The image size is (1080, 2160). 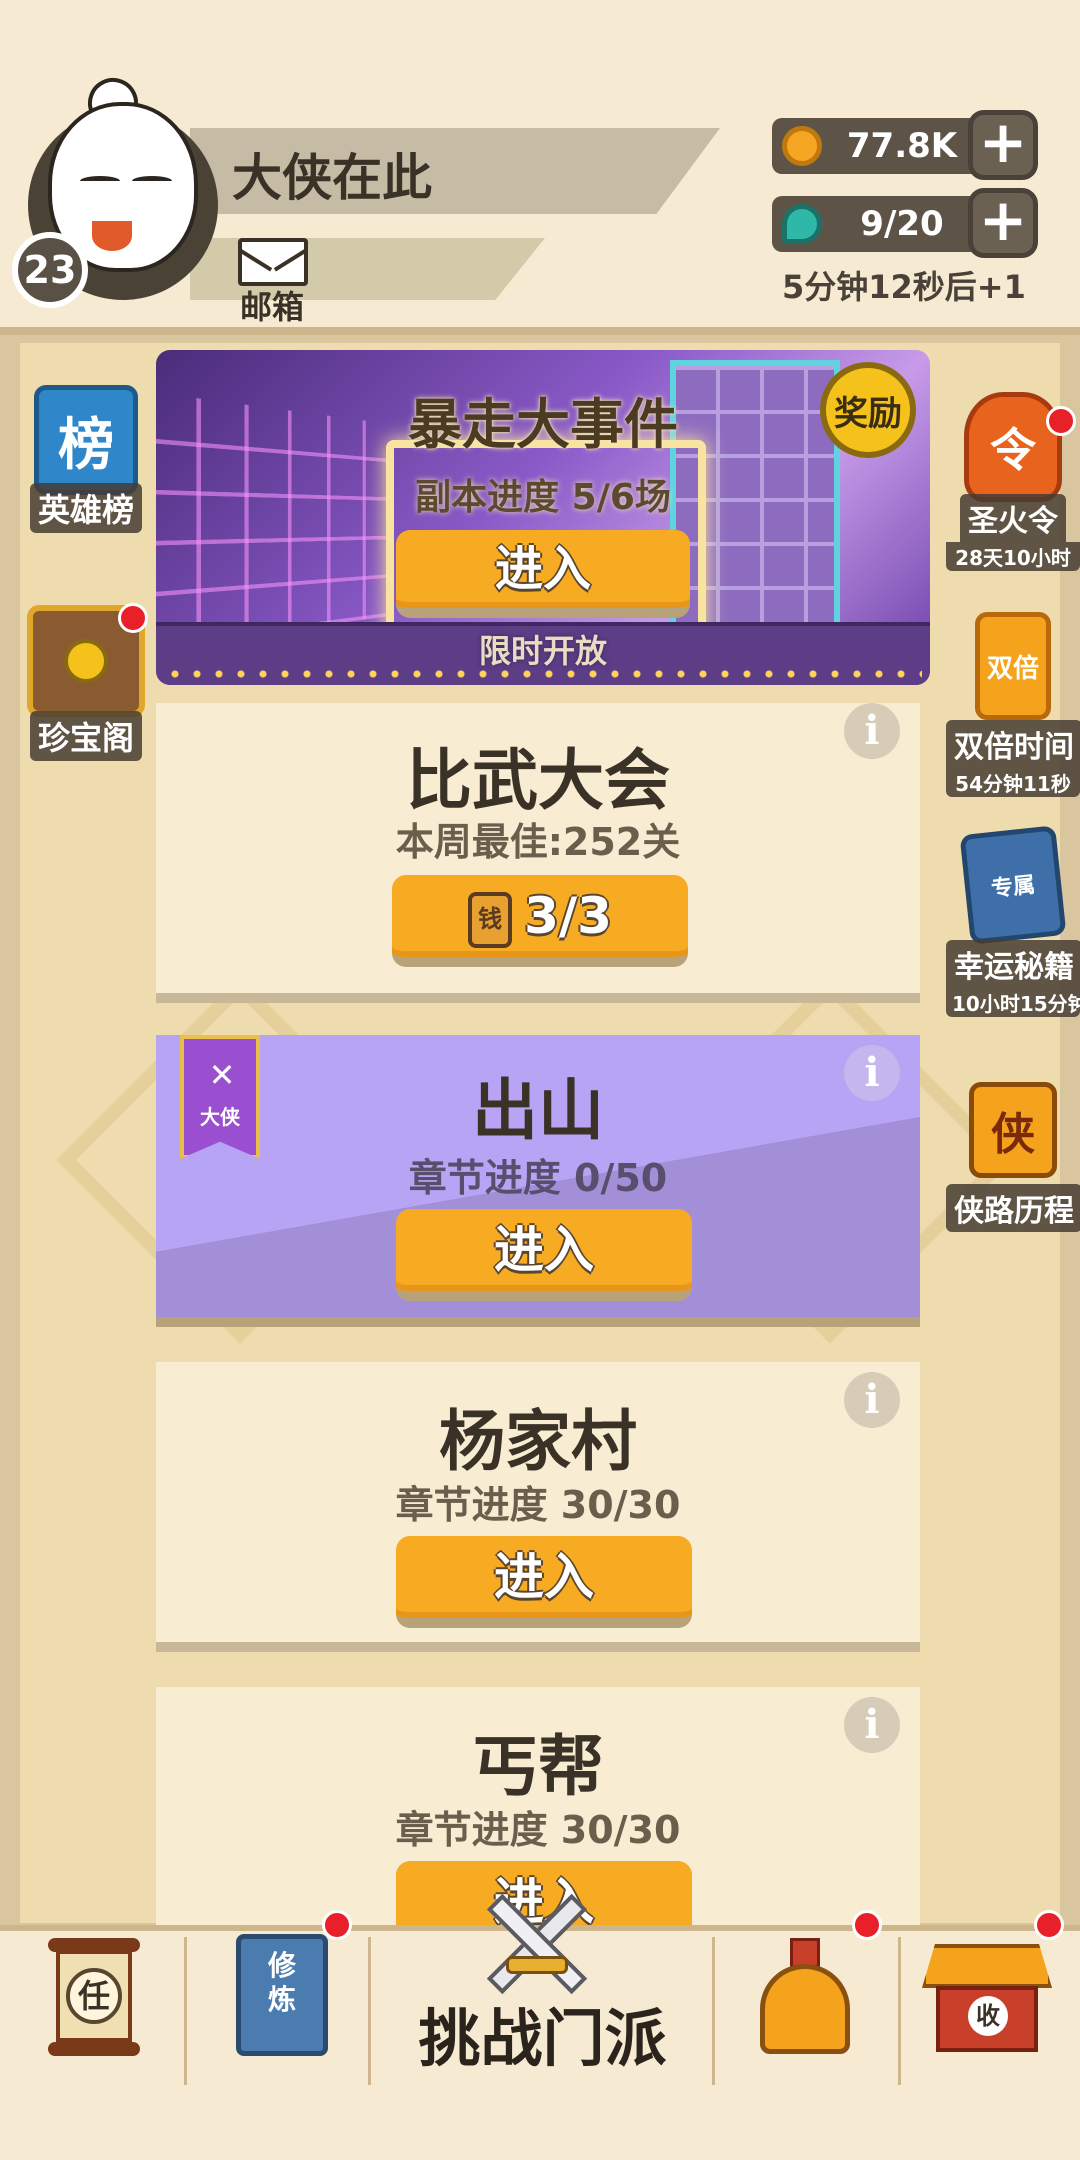 I want to click on hero-journey-button: 侠 侠路历程, so click(x=1013, y=1157).